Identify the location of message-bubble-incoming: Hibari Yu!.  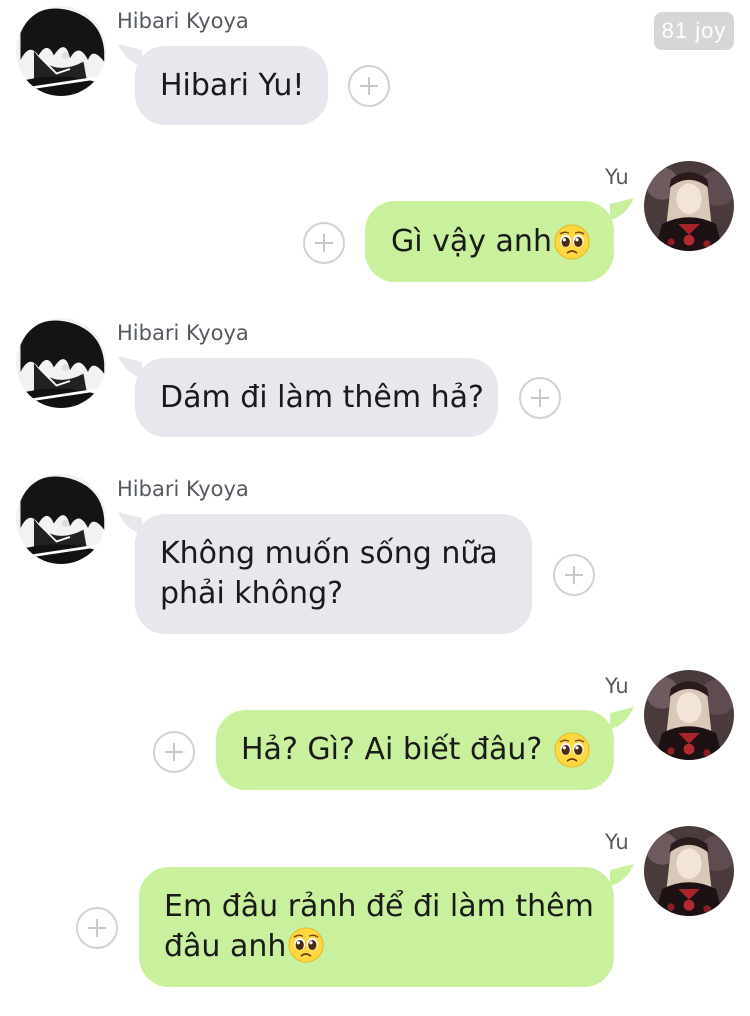
(231, 85).